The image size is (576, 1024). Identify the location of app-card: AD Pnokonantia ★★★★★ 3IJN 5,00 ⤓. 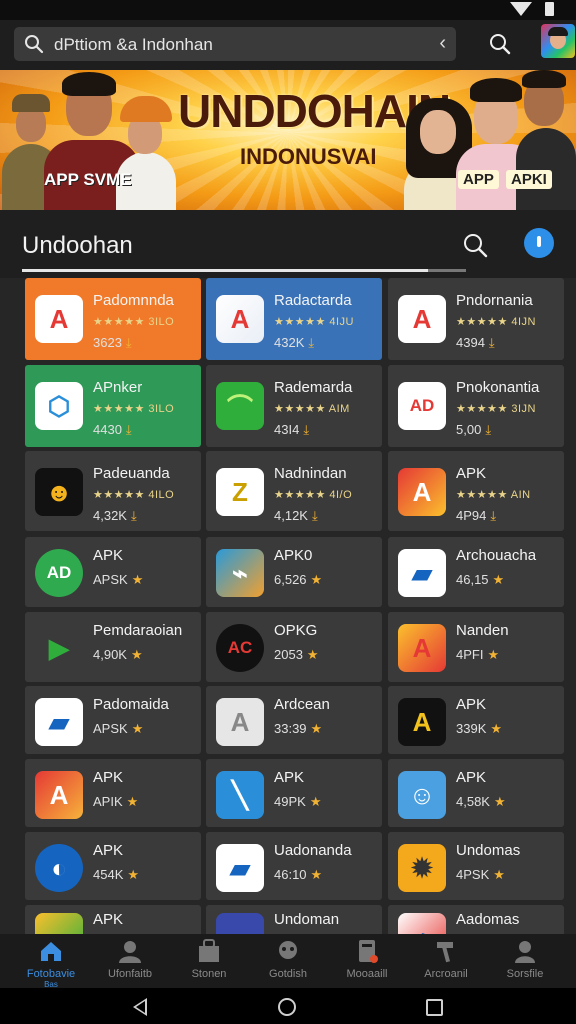
(476, 406).